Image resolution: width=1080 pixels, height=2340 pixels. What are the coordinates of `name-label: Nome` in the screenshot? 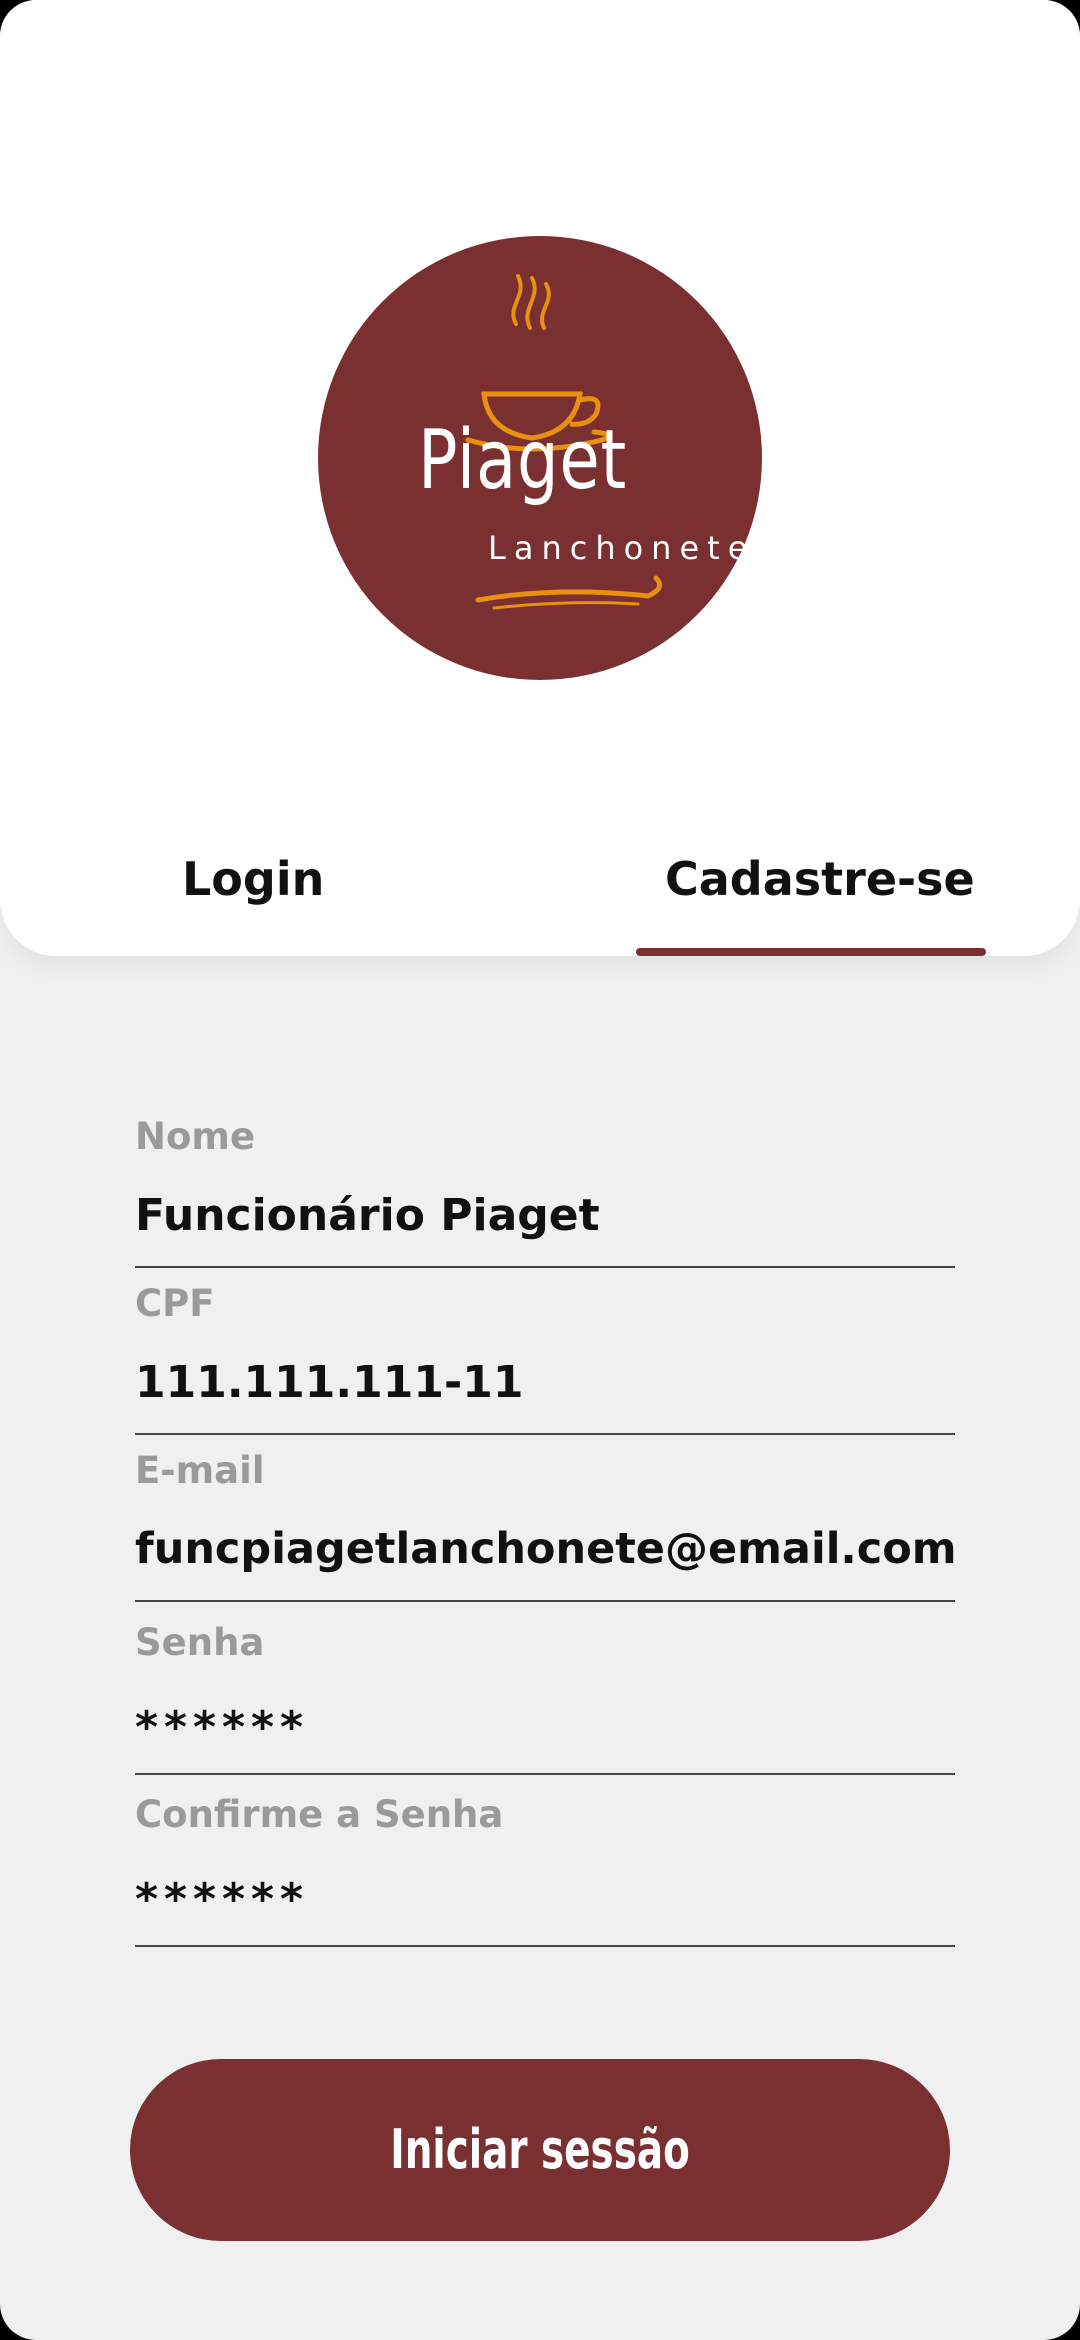 It's located at (195, 1136).